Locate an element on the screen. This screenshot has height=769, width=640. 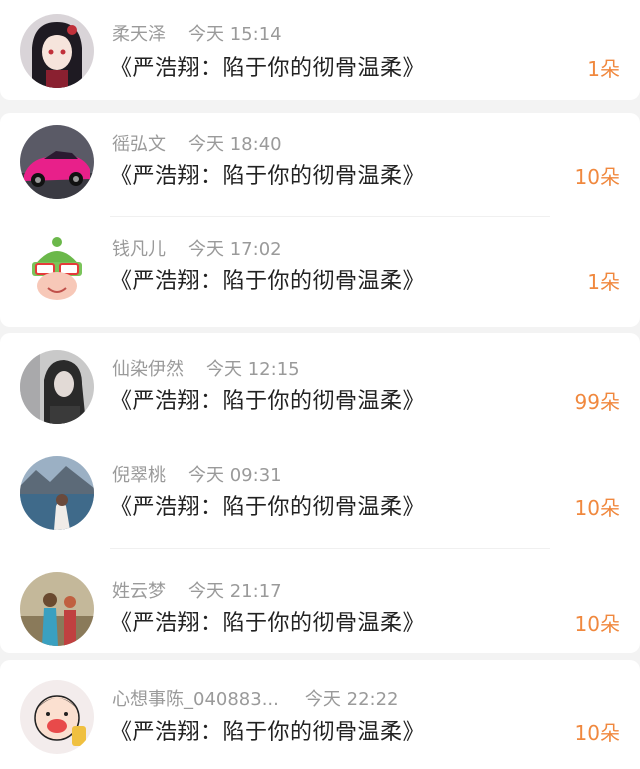
timestamp: 今天 21:17 is located at coordinates (235, 591).